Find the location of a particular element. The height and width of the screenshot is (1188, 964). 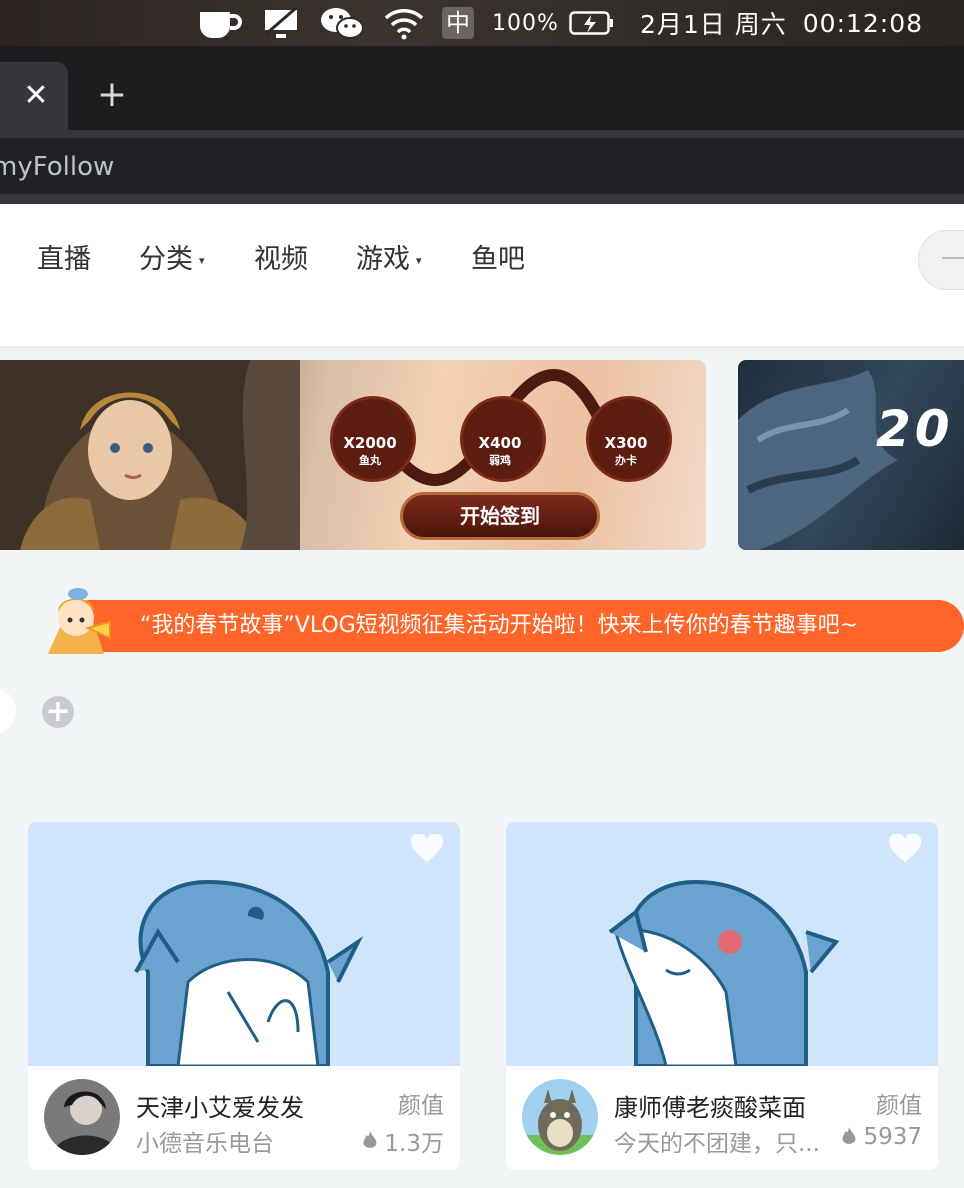

system-menu-bar: 中 100% 2月1日 周六 00:12:08 is located at coordinates (482, 23).